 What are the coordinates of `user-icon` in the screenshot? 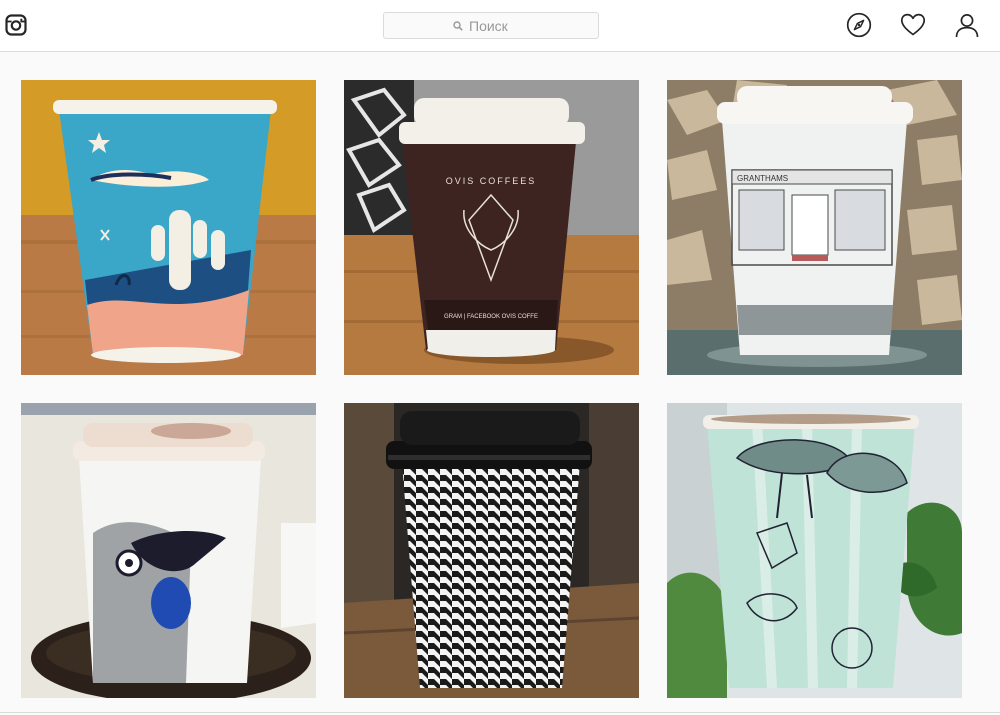 It's located at (967, 25).